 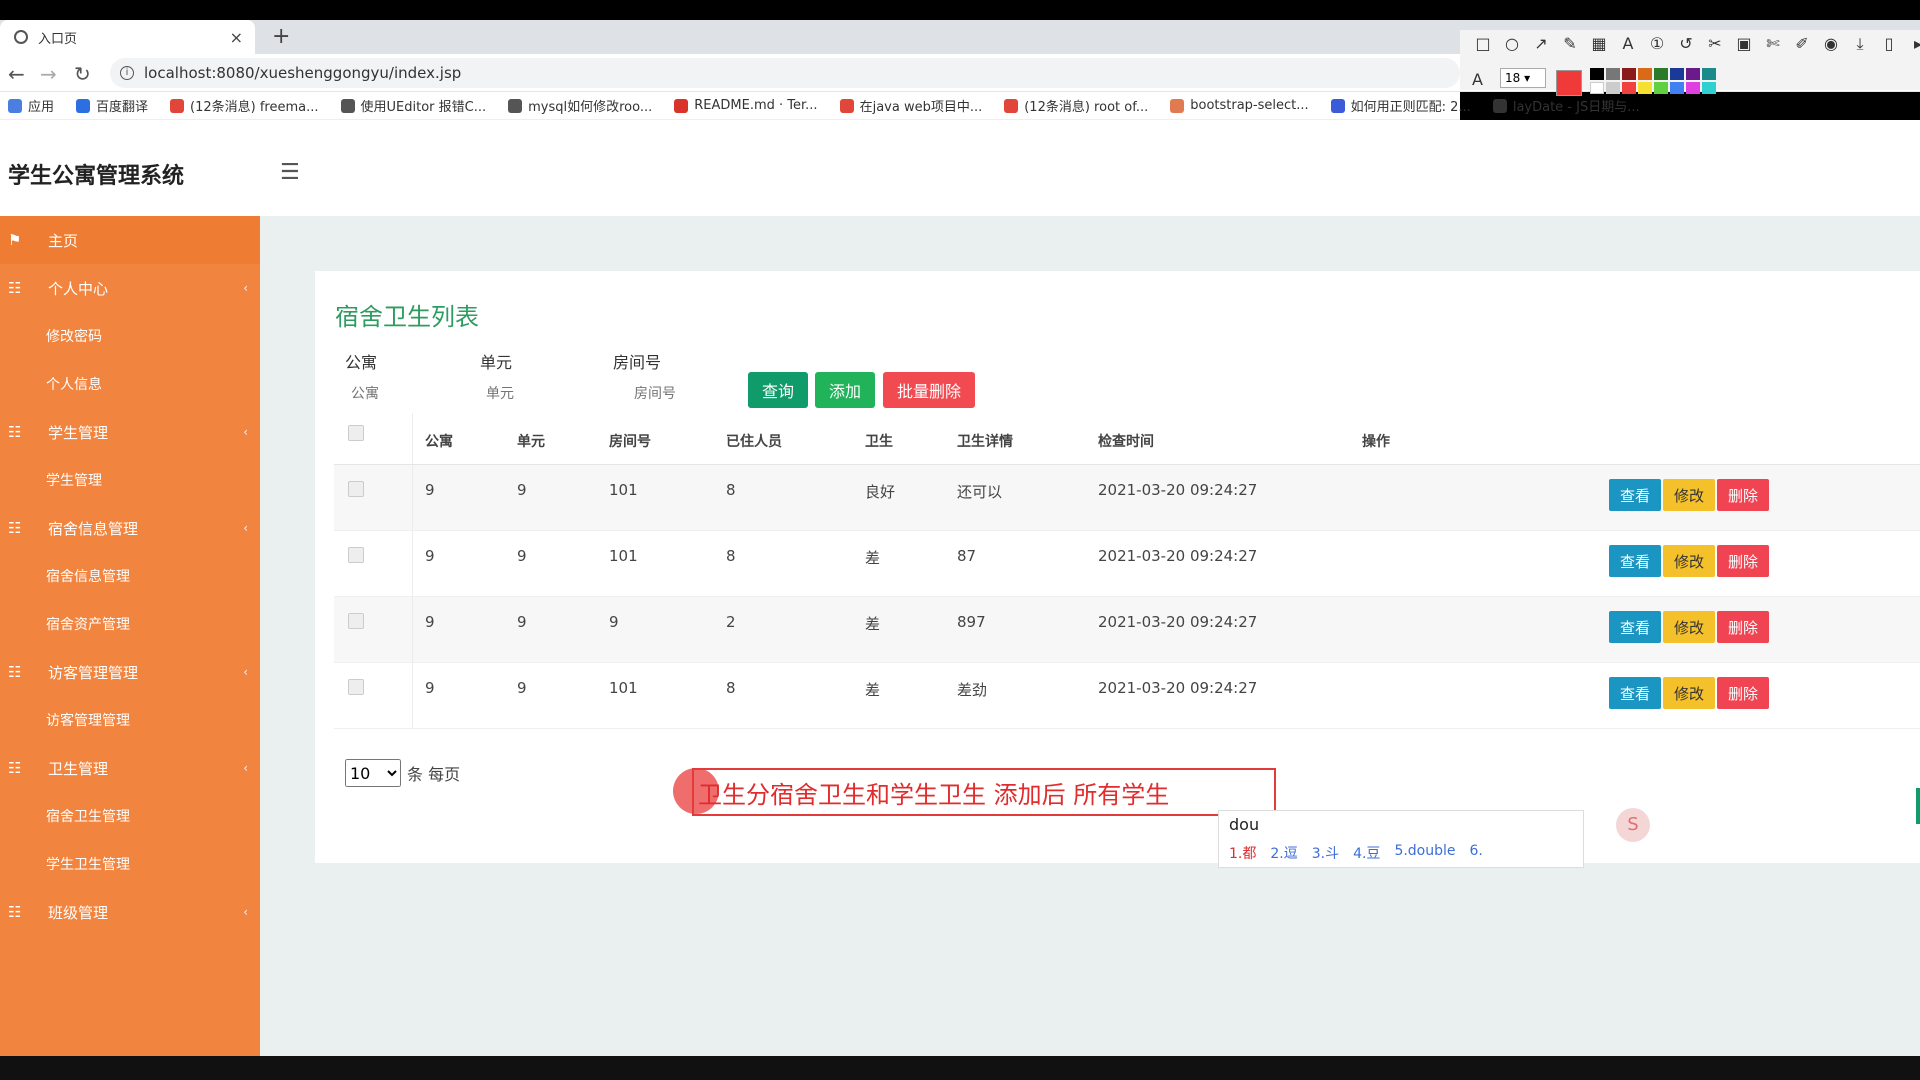 What do you see at coordinates (1744, 44) in the screenshot?
I see `translate-icon: ▣` at bounding box center [1744, 44].